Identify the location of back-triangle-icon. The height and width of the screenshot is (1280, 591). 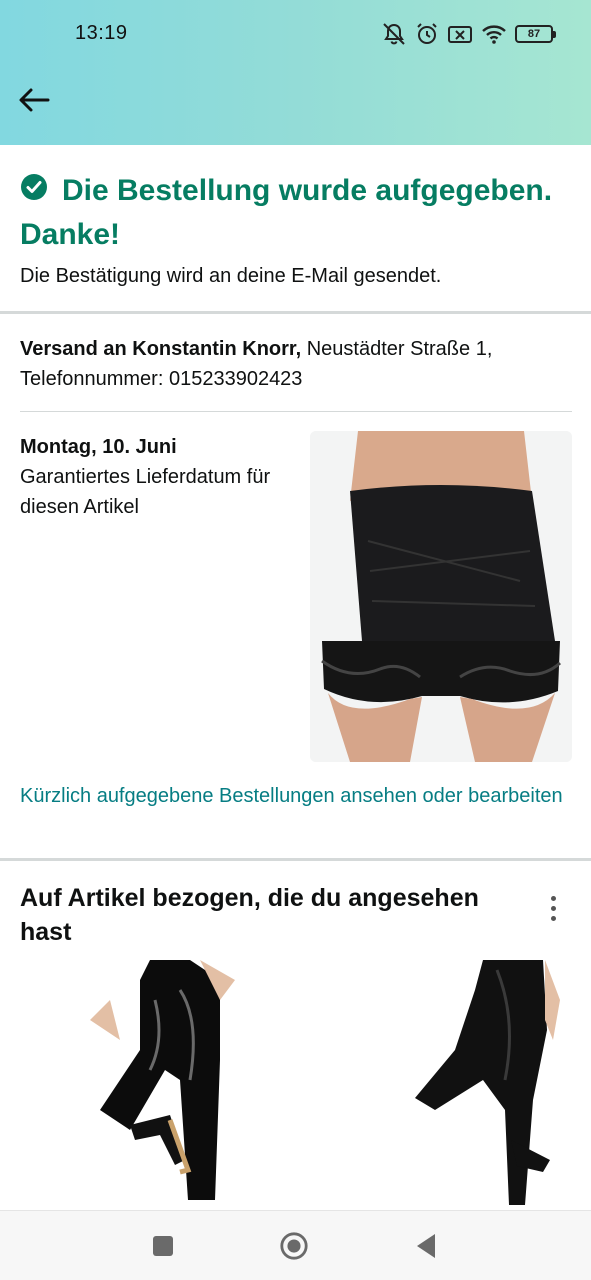
(426, 1246).